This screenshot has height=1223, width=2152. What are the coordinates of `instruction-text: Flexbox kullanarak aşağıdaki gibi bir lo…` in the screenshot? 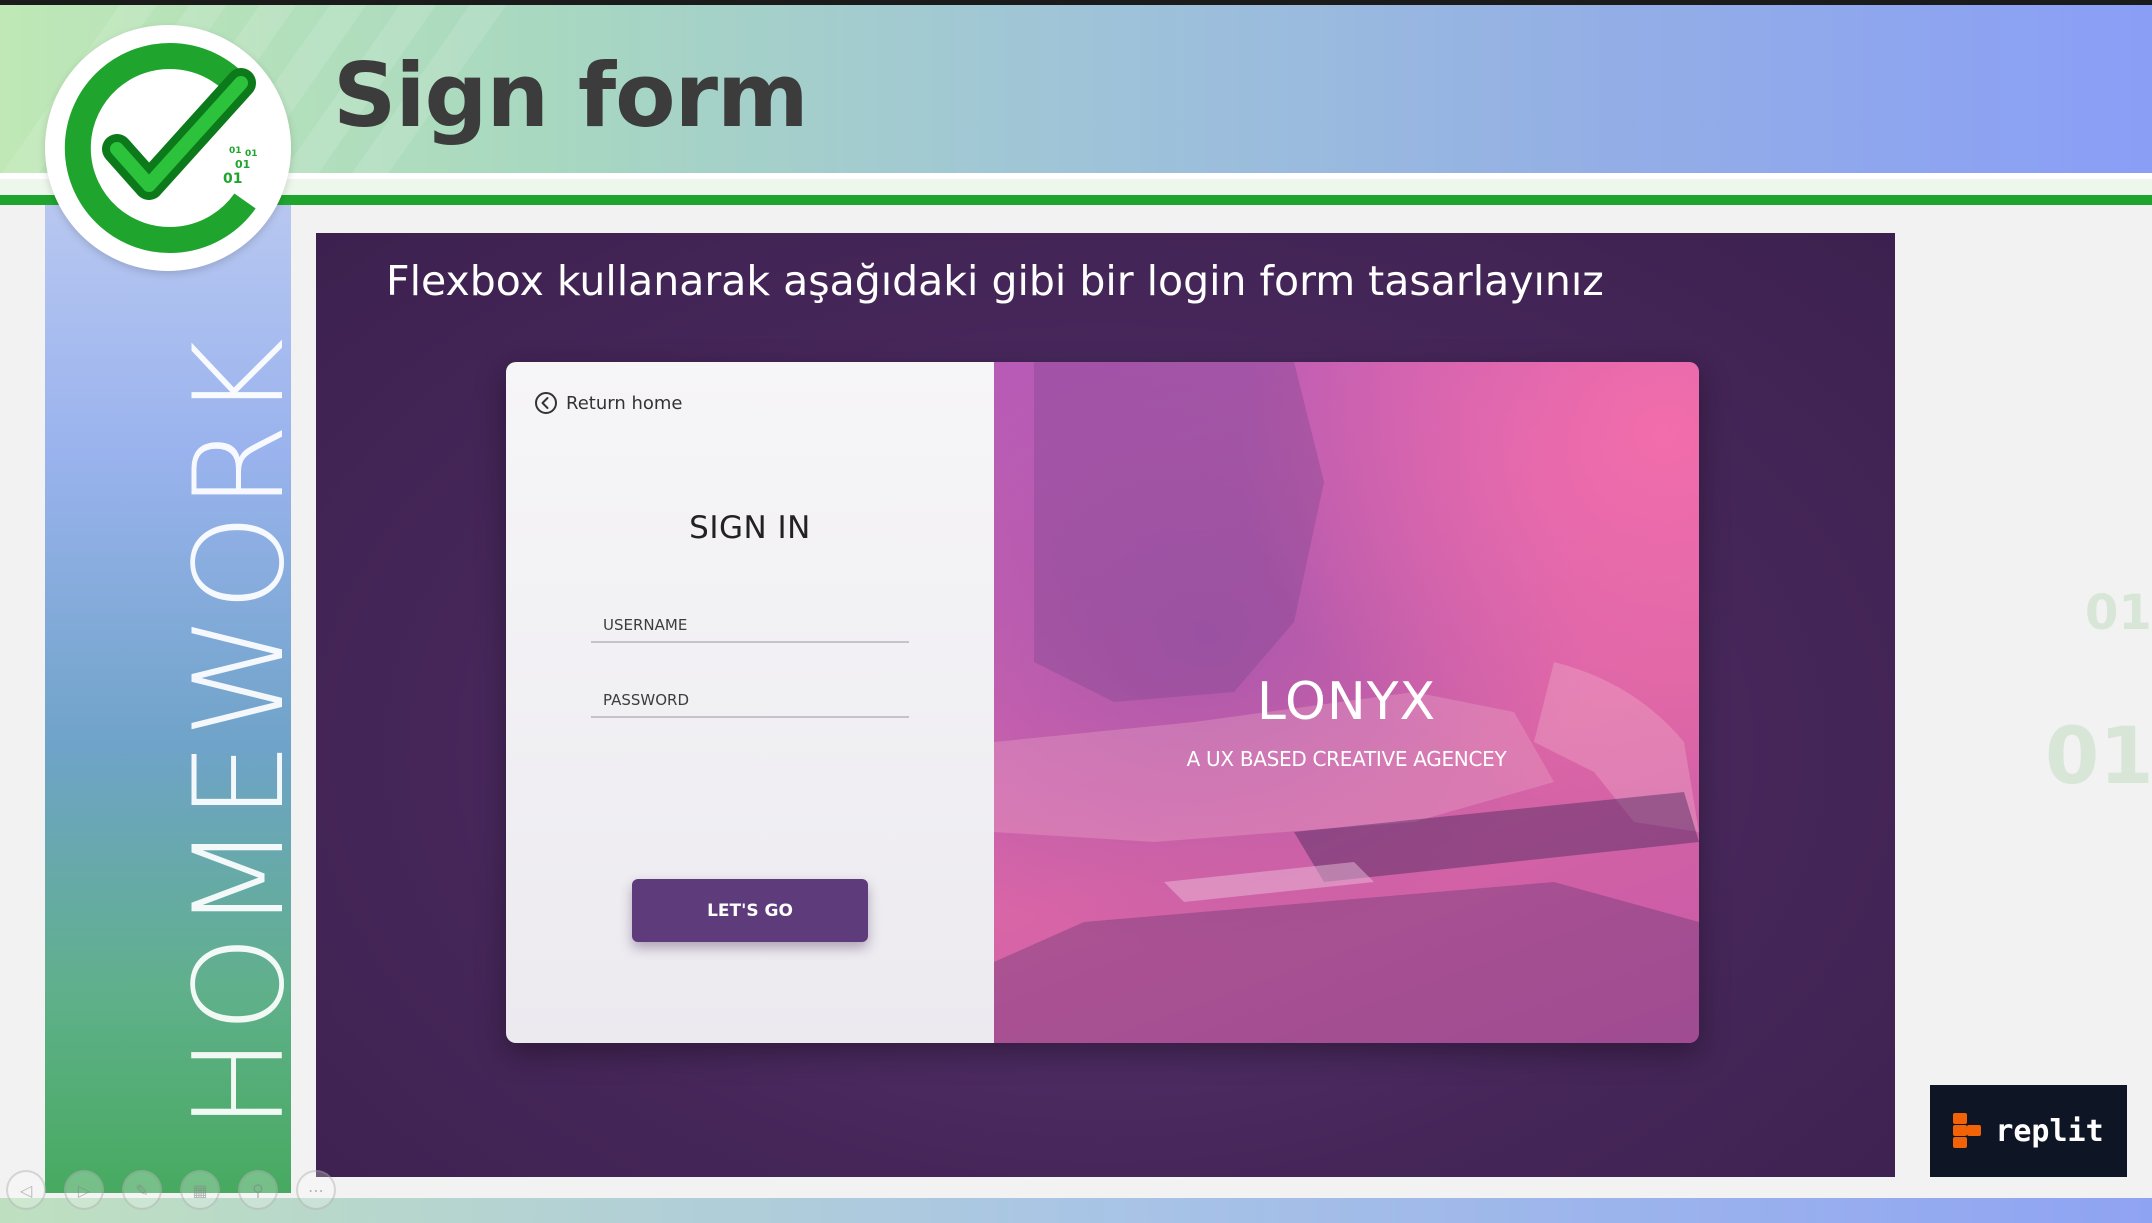 It's located at (995, 281).